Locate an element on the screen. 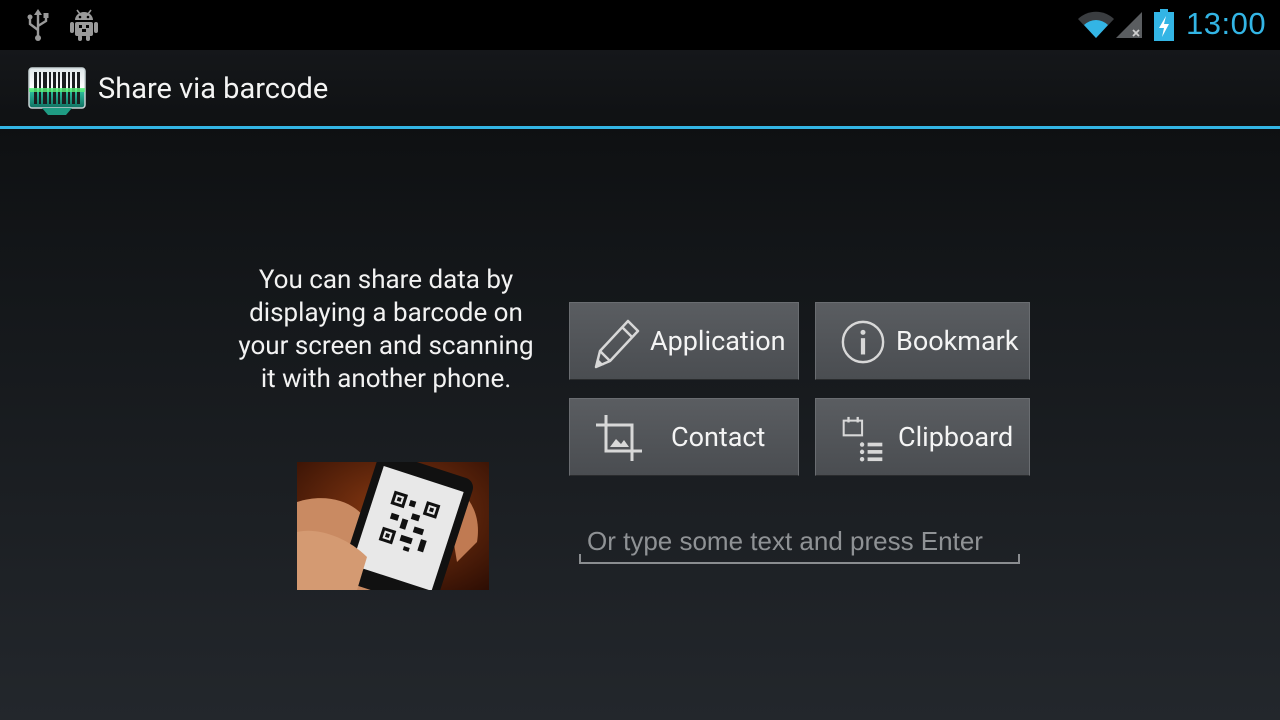 The width and height of the screenshot is (1280, 720). application-label: Application is located at coordinates (718, 341).